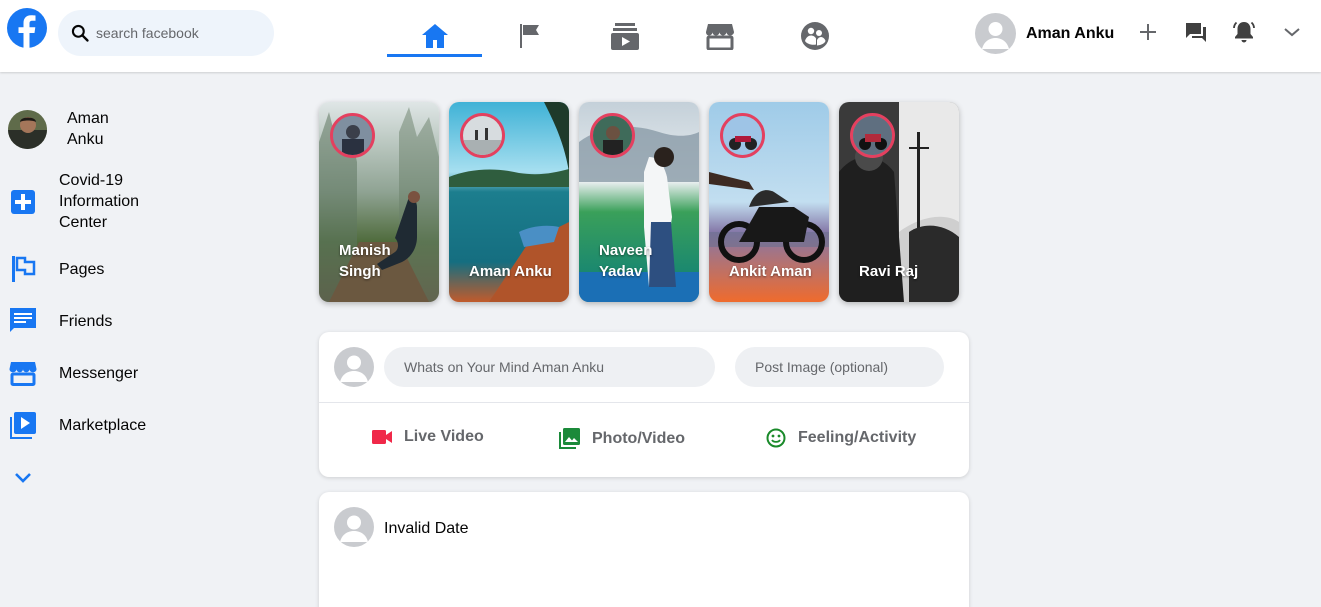 This screenshot has height=607, width=1321. Describe the element at coordinates (639, 202) in the screenshot. I see `story-card: Naveen Yadav` at that location.